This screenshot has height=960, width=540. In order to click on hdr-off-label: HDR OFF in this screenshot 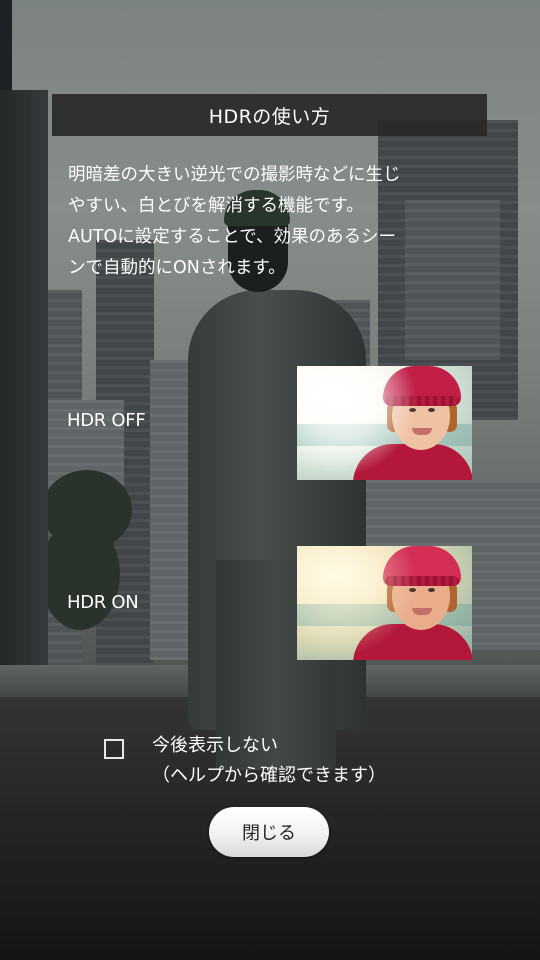, I will do `click(106, 420)`.